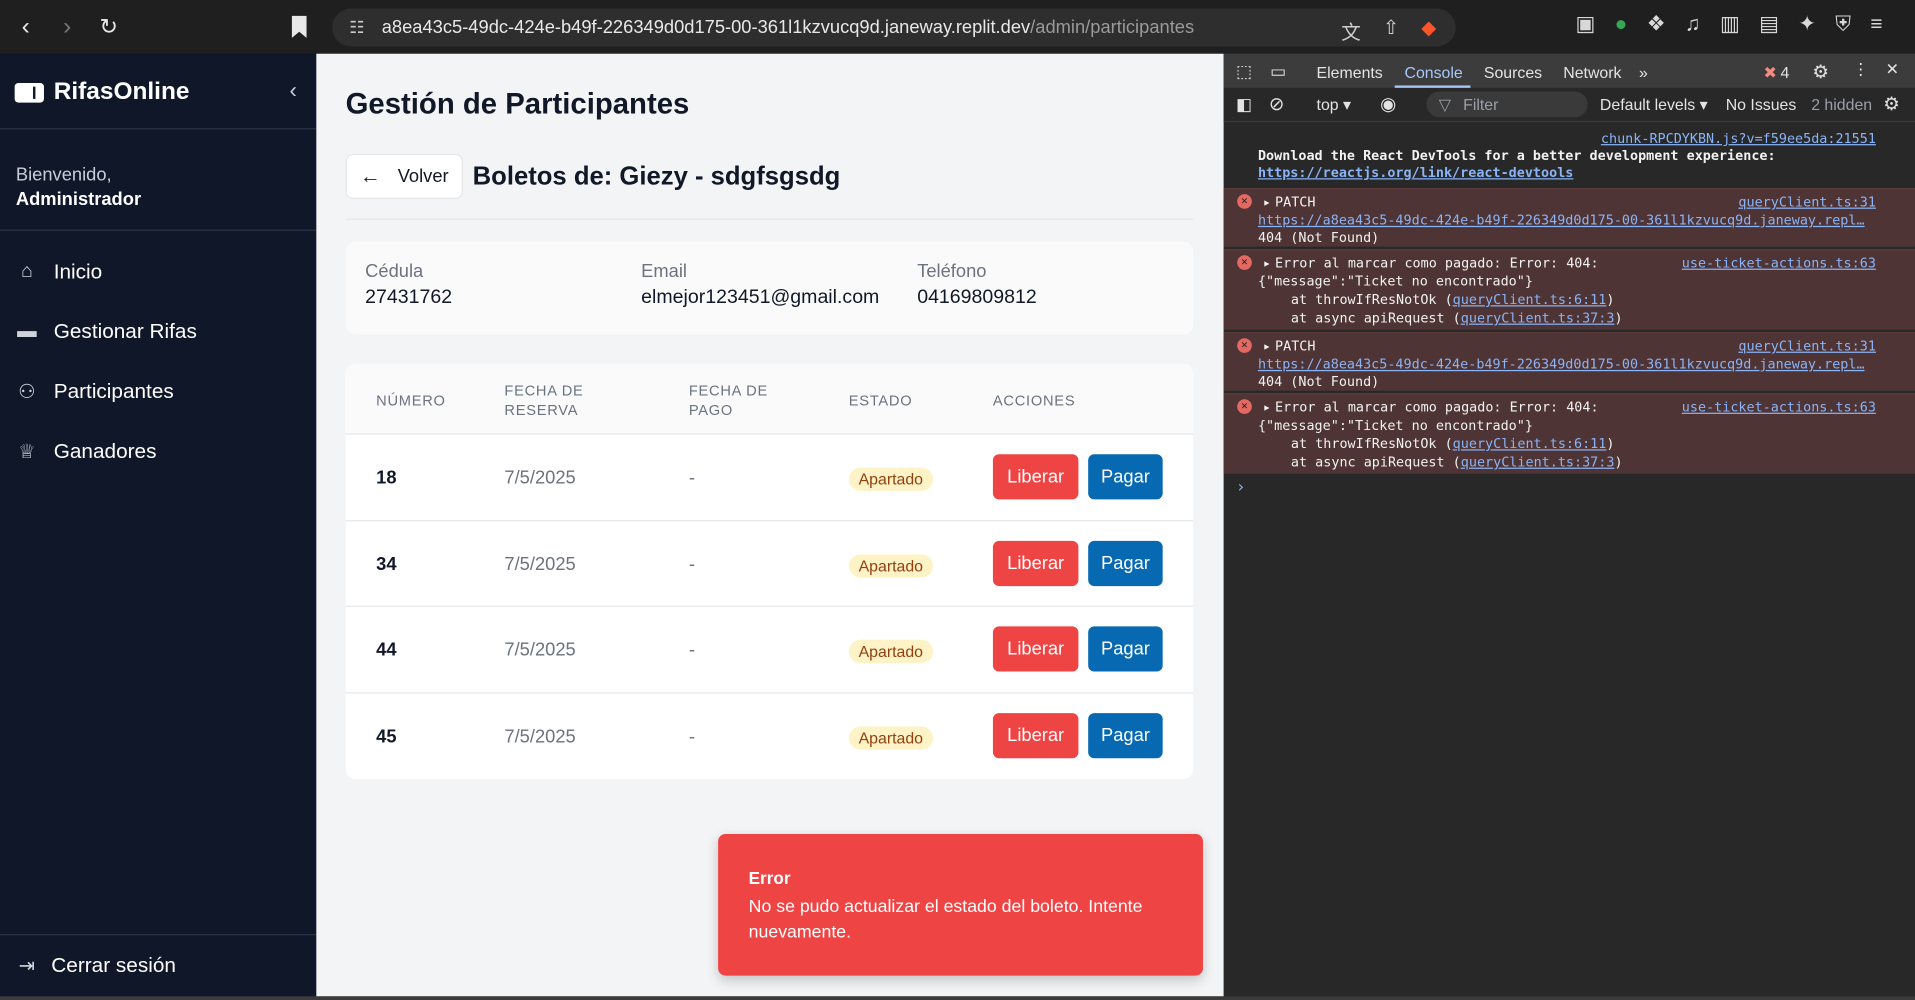 The image size is (1915, 1000). I want to click on share-icon: ⇧, so click(1391, 30).